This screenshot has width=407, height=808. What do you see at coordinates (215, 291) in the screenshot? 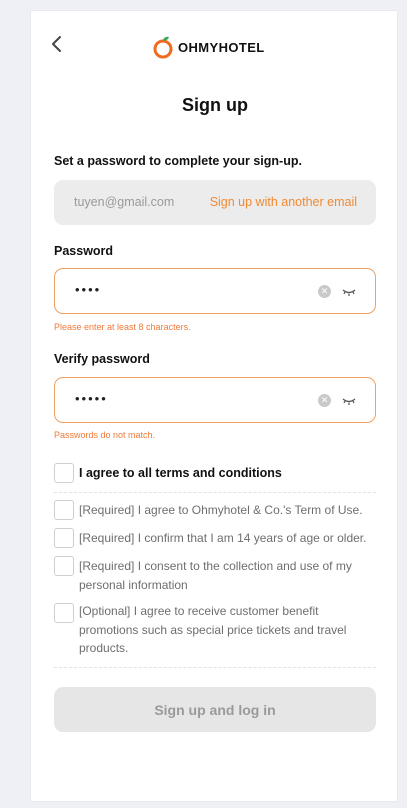
I see `password-field: •••• ✕` at bounding box center [215, 291].